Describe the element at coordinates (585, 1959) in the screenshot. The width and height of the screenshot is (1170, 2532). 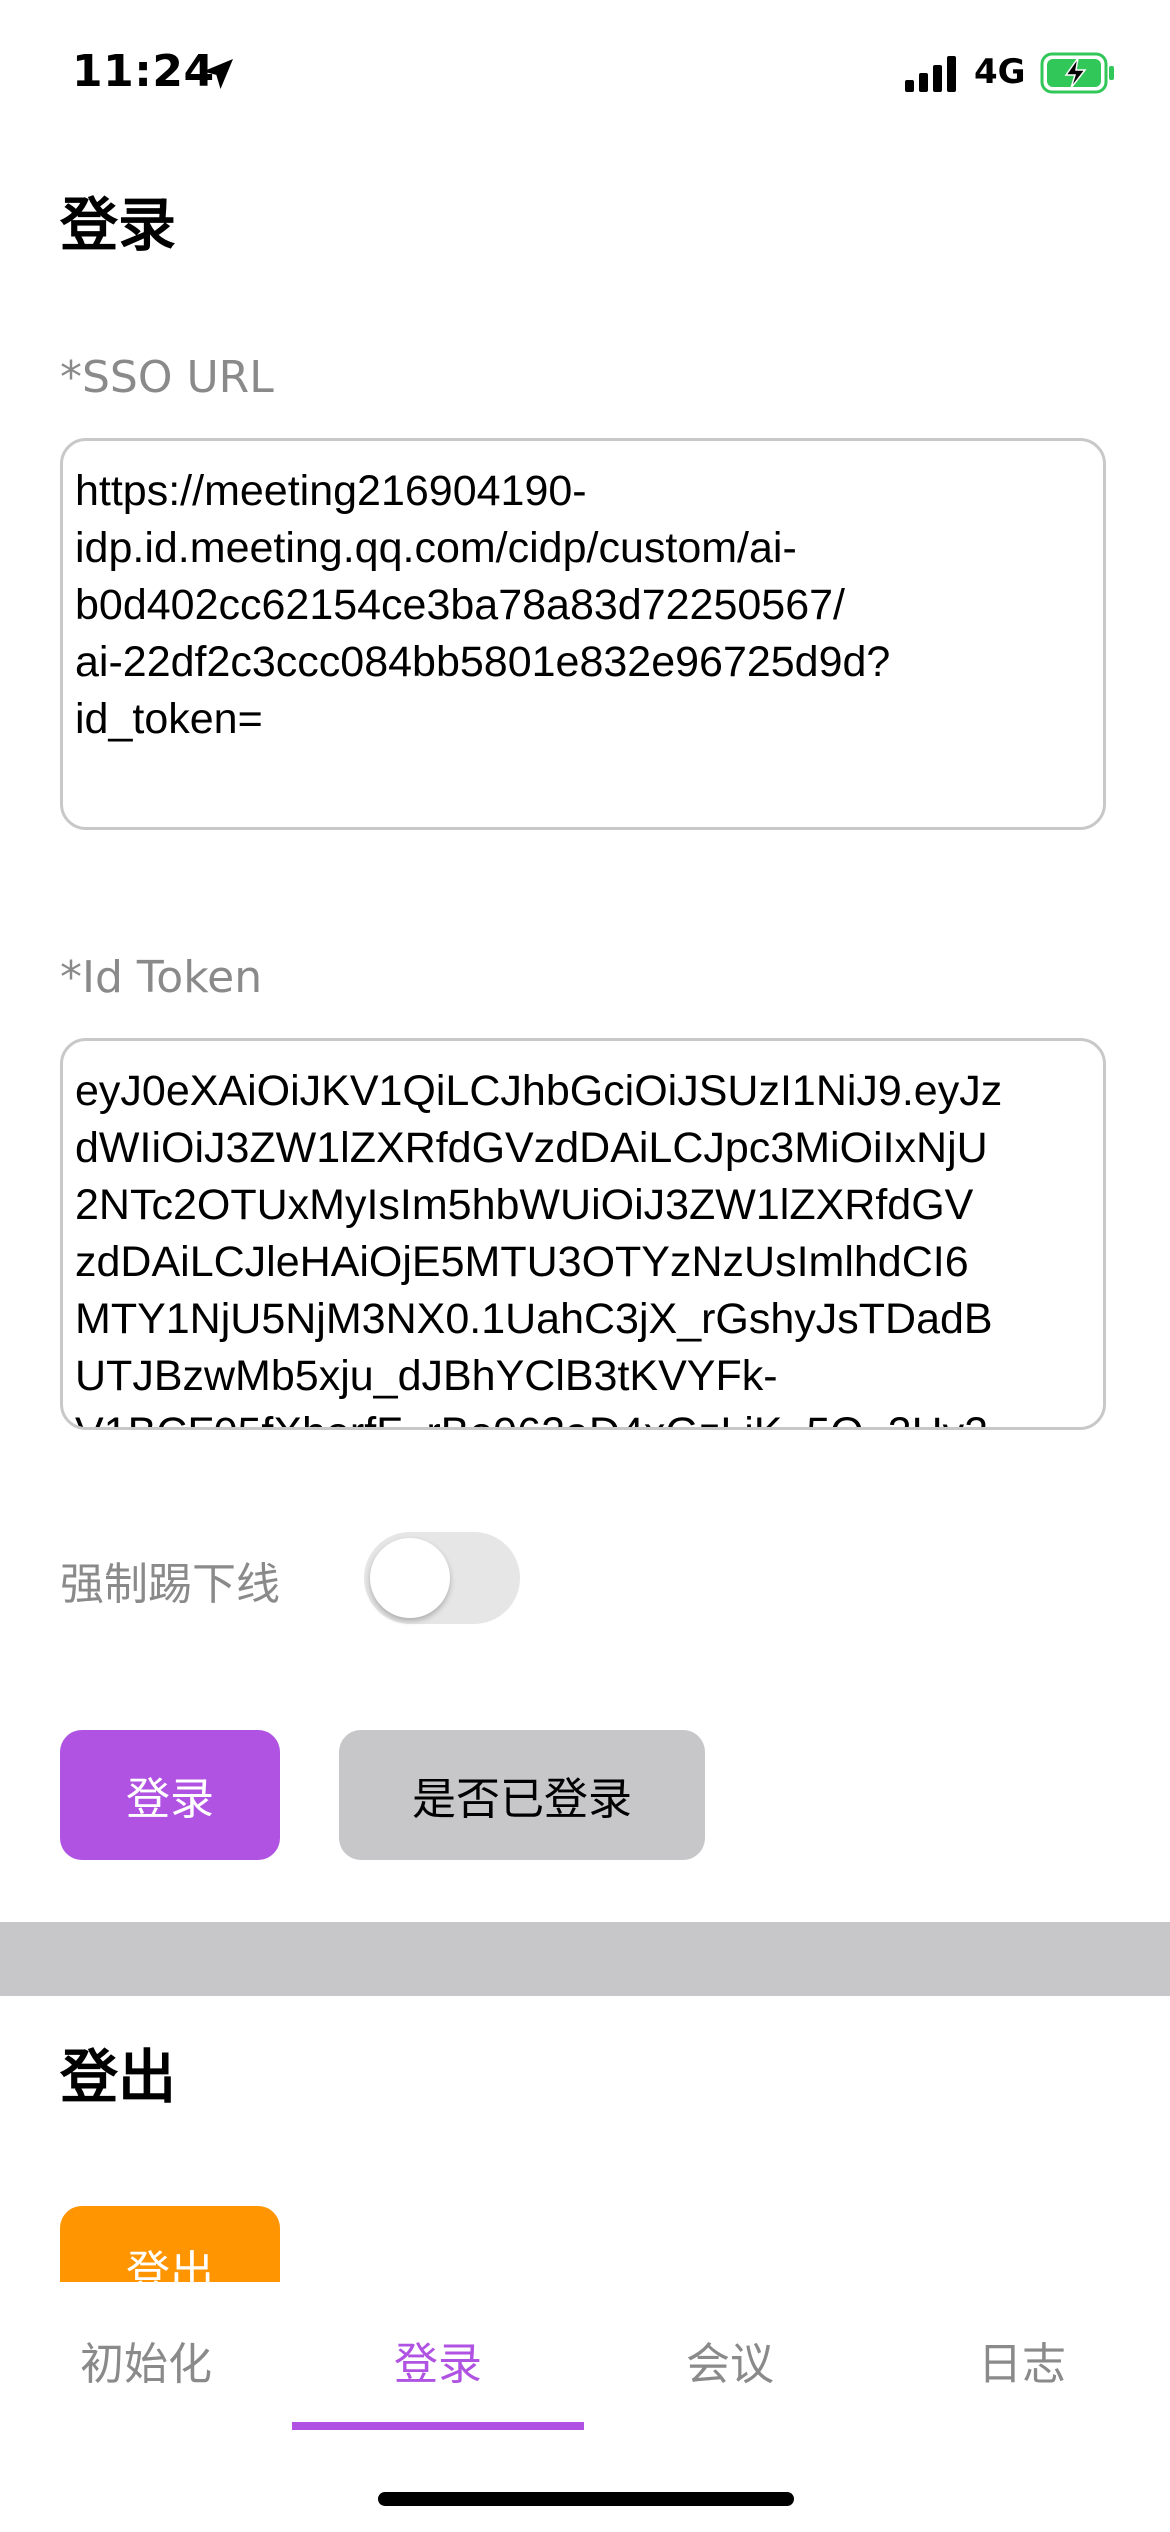
I see `section-divider` at that location.